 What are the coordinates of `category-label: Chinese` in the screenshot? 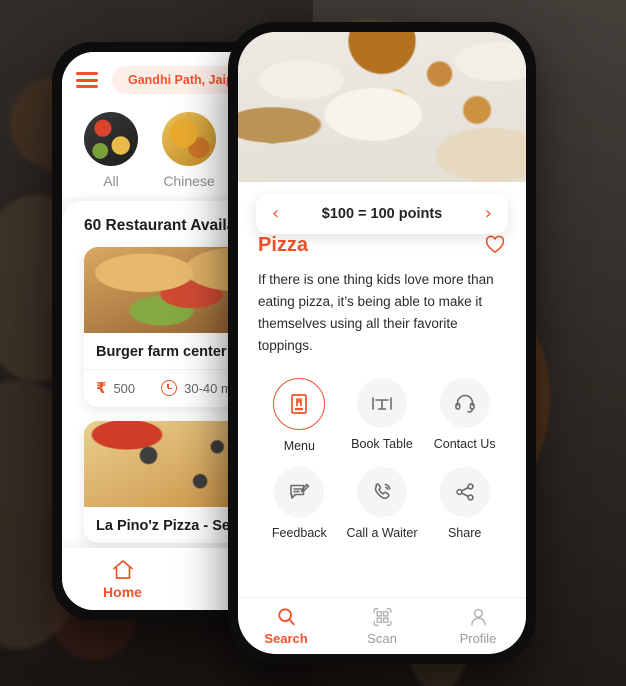 It's located at (189, 181).